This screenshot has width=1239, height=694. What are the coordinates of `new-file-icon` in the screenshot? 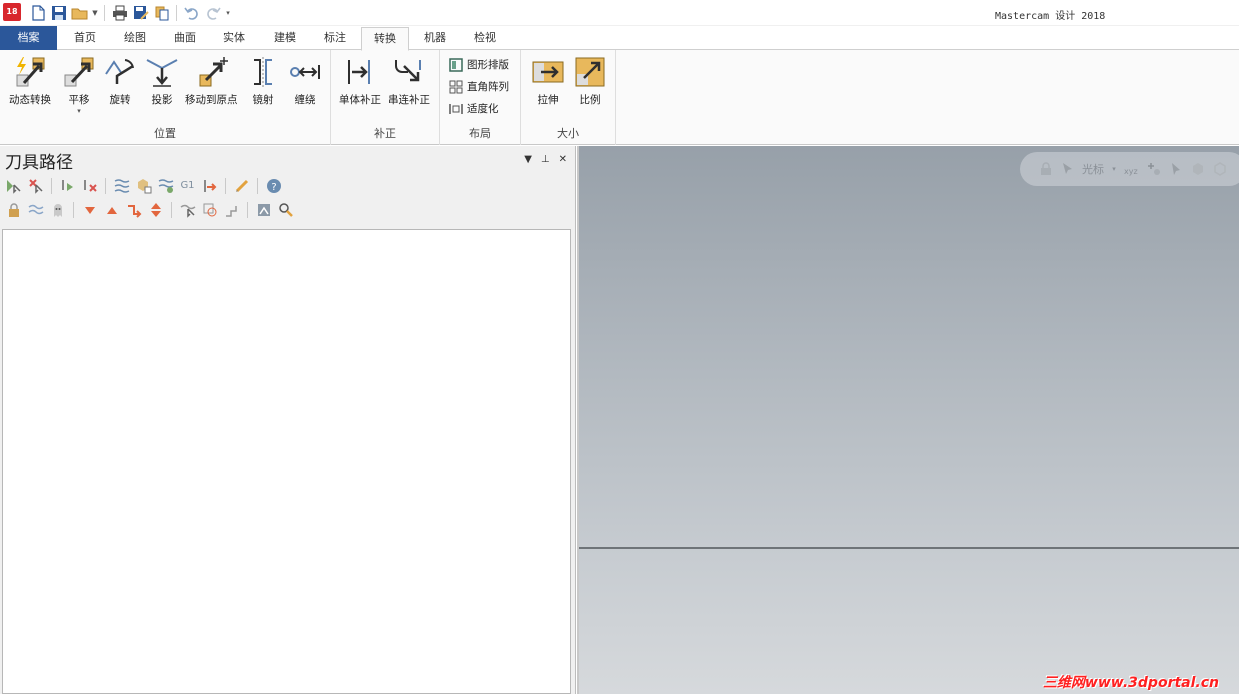 It's located at (37, 12).